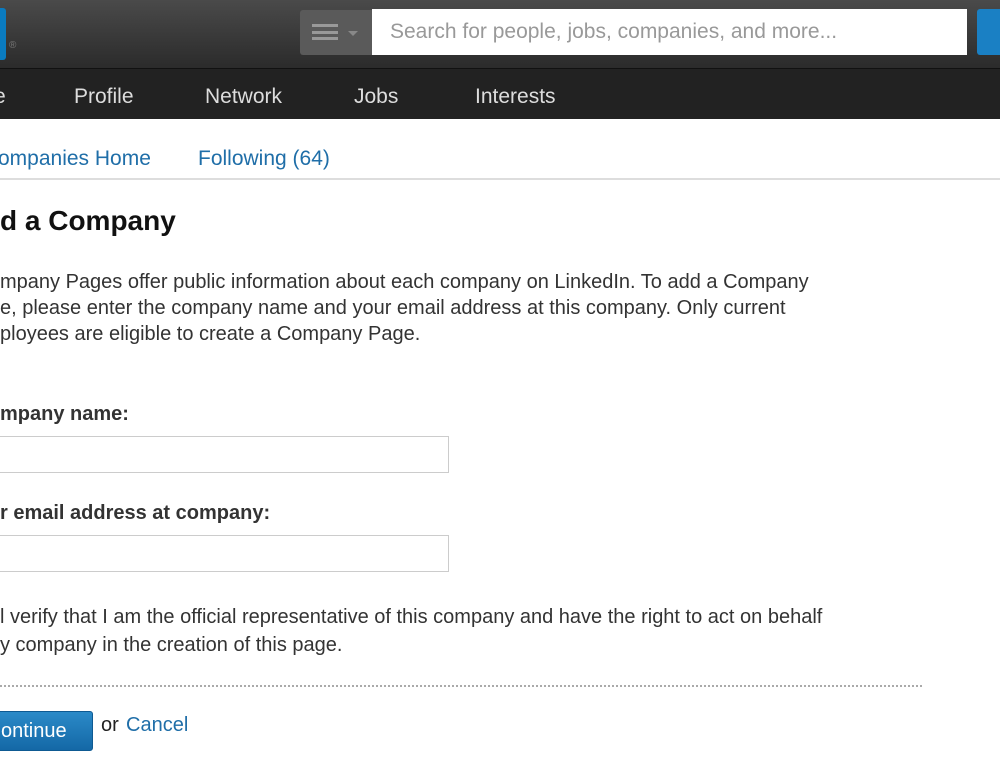 The image size is (1000, 766). Describe the element at coordinates (500, 149) in the screenshot. I see `sub-nav: ompanies Home Following (64)` at that location.